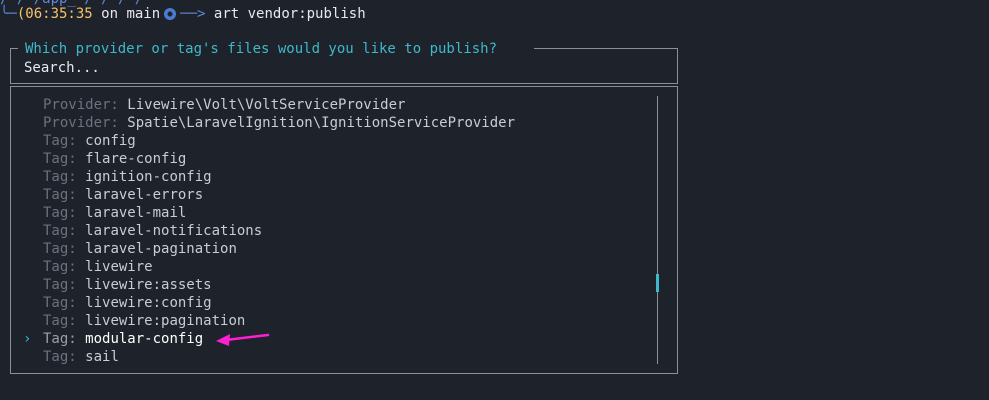 The width and height of the screenshot is (989, 400). What do you see at coordinates (148, 303) in the screenshot?
I see `list-item-value: livewire:config` at bounding box center [148, 303].